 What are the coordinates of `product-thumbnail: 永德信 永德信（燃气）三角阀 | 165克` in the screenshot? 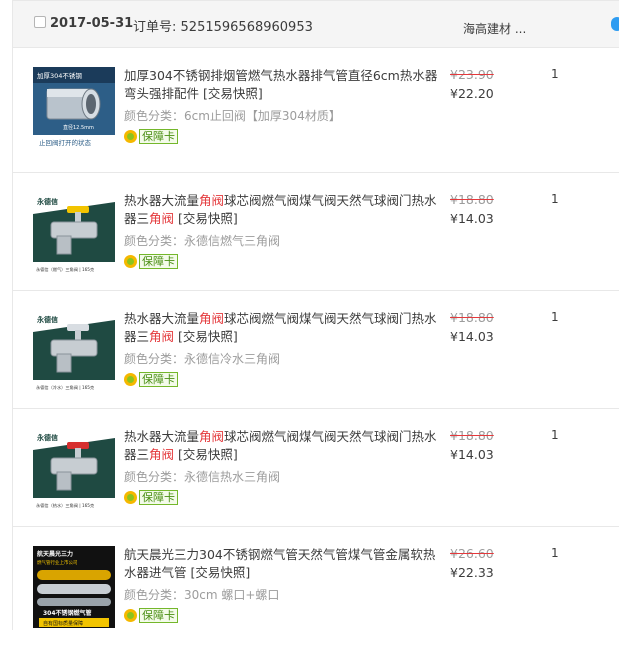 It's located at (74, 233).